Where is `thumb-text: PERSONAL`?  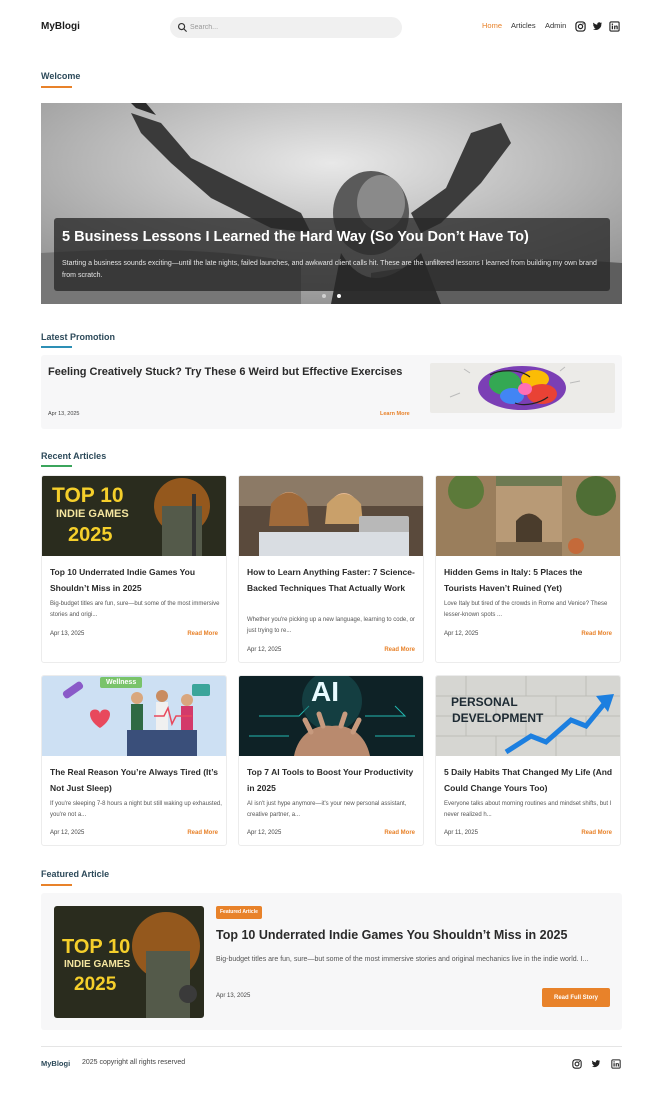
thumb-text: PERSONAL is located at coordinates (484, 702).